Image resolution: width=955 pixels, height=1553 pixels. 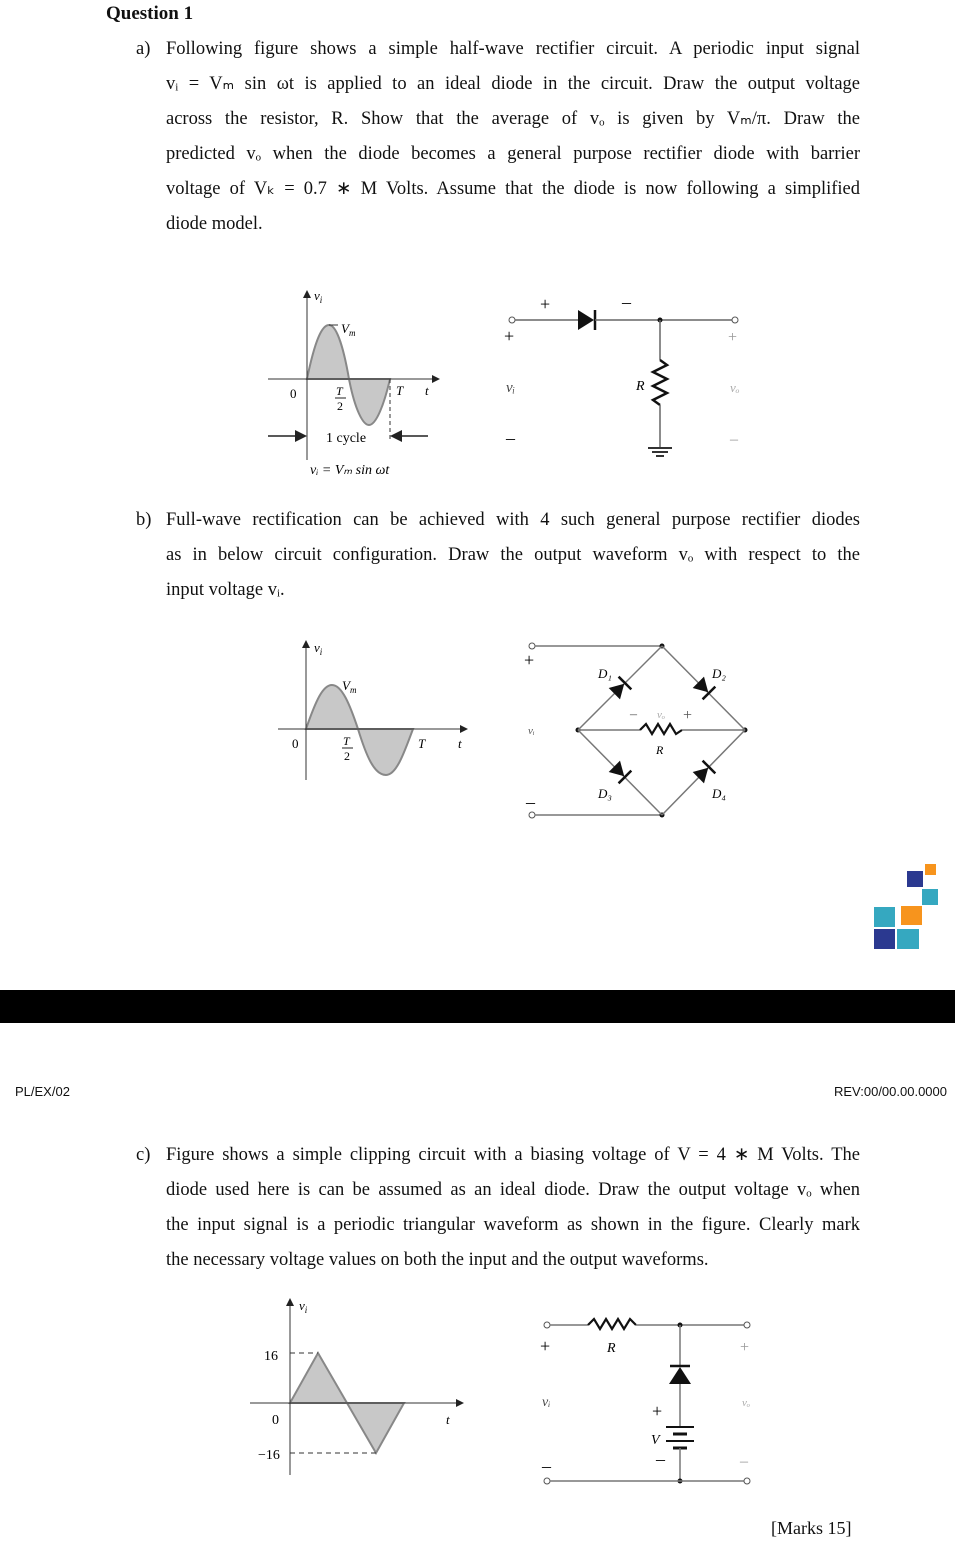 What do you see at coordinates (143, 1155) in the screenshot?
I see `part-c-label: c)` at bounding box center [143, 1155].